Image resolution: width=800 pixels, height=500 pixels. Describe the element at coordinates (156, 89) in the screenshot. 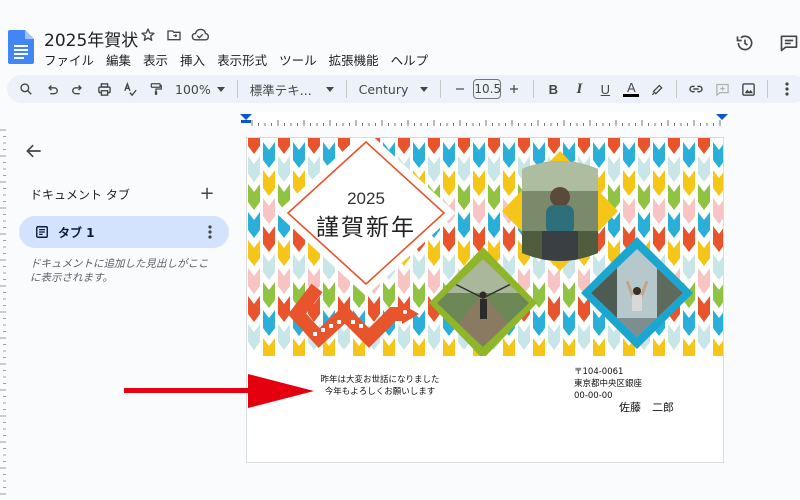

I see `paint-format-icon` at that location.